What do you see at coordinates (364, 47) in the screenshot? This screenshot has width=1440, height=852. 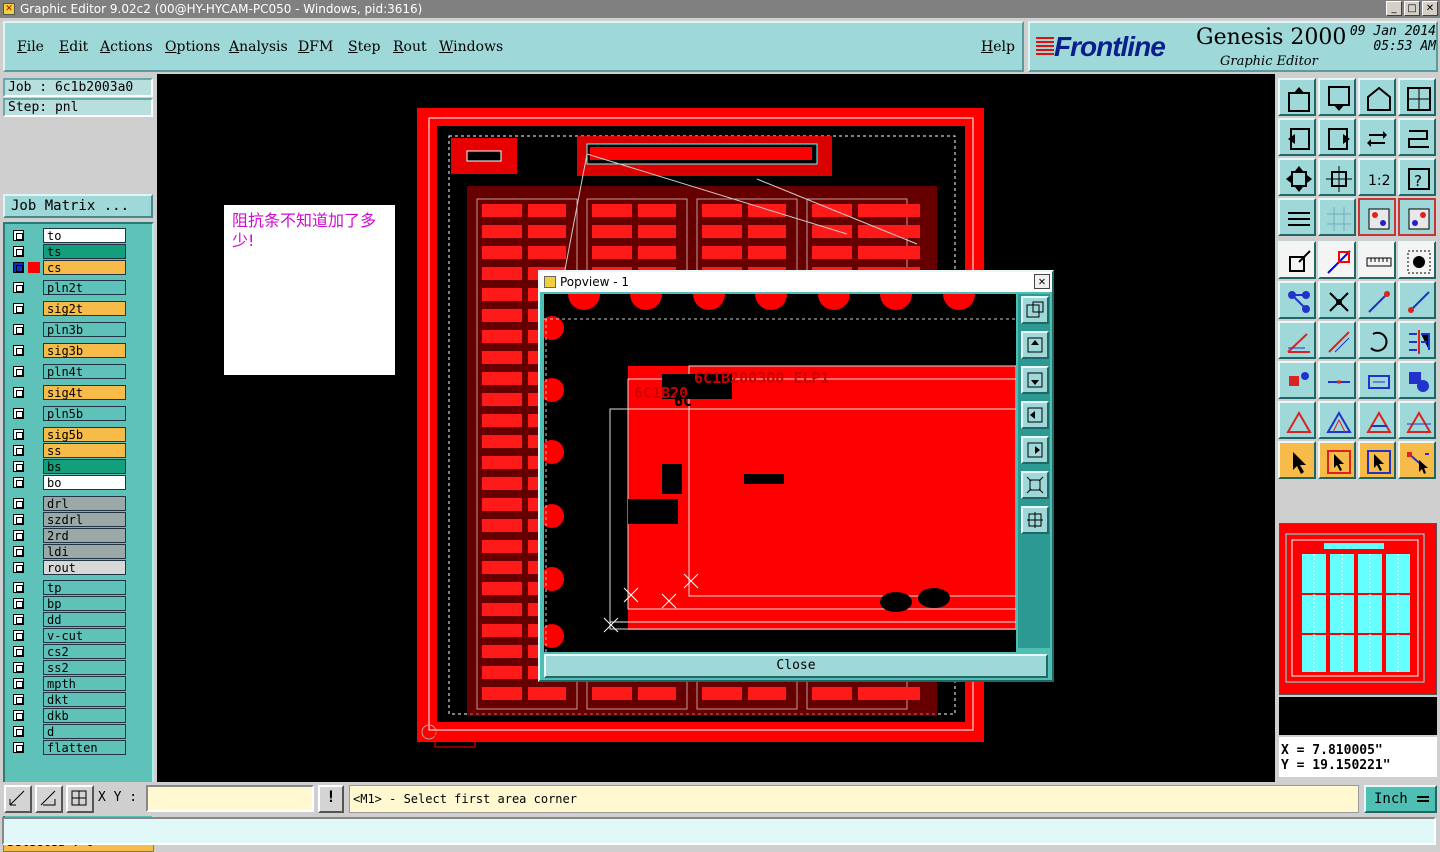 I see `menu-step: Step` at bounding box center [364, 47].